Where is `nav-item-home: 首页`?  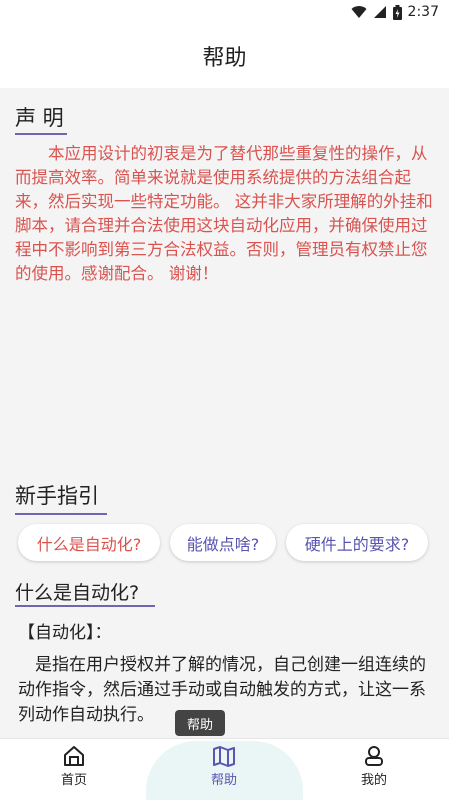
nav-item-home: 首页 is located at coordinates (74, 766).